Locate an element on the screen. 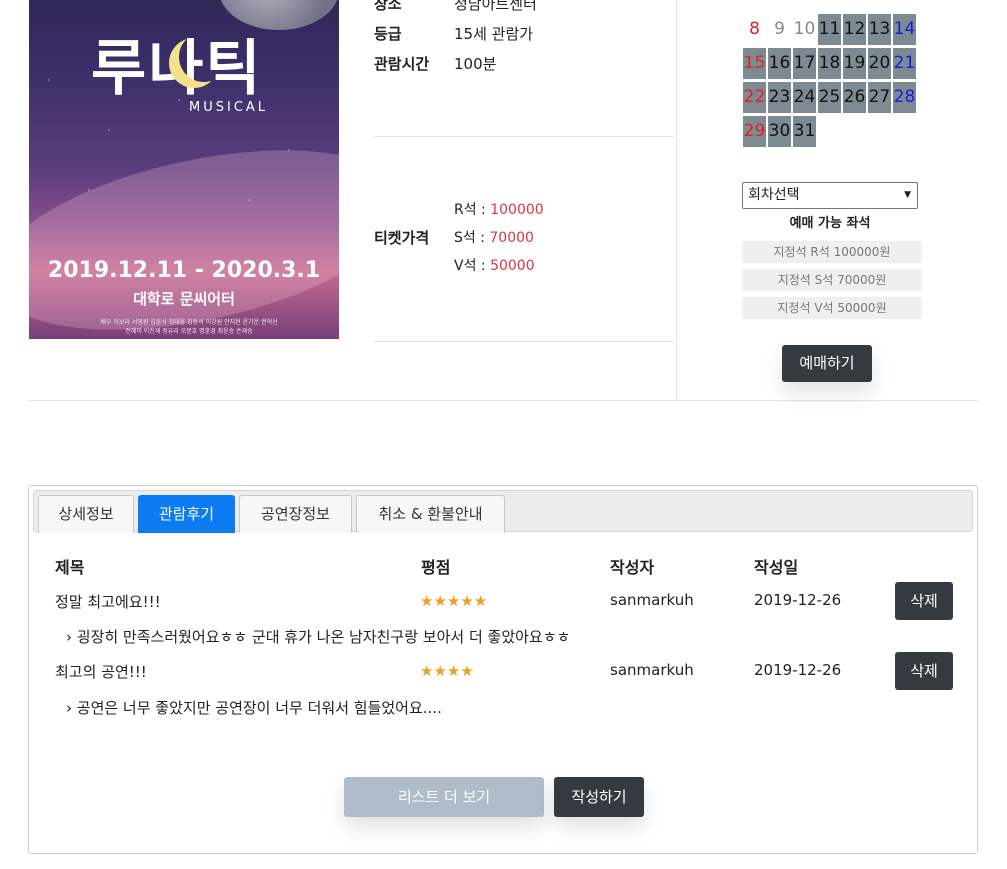 The height and width of the screenshot is (869, 1007). calendar-day: 20 is located at coordinates (879, 63).